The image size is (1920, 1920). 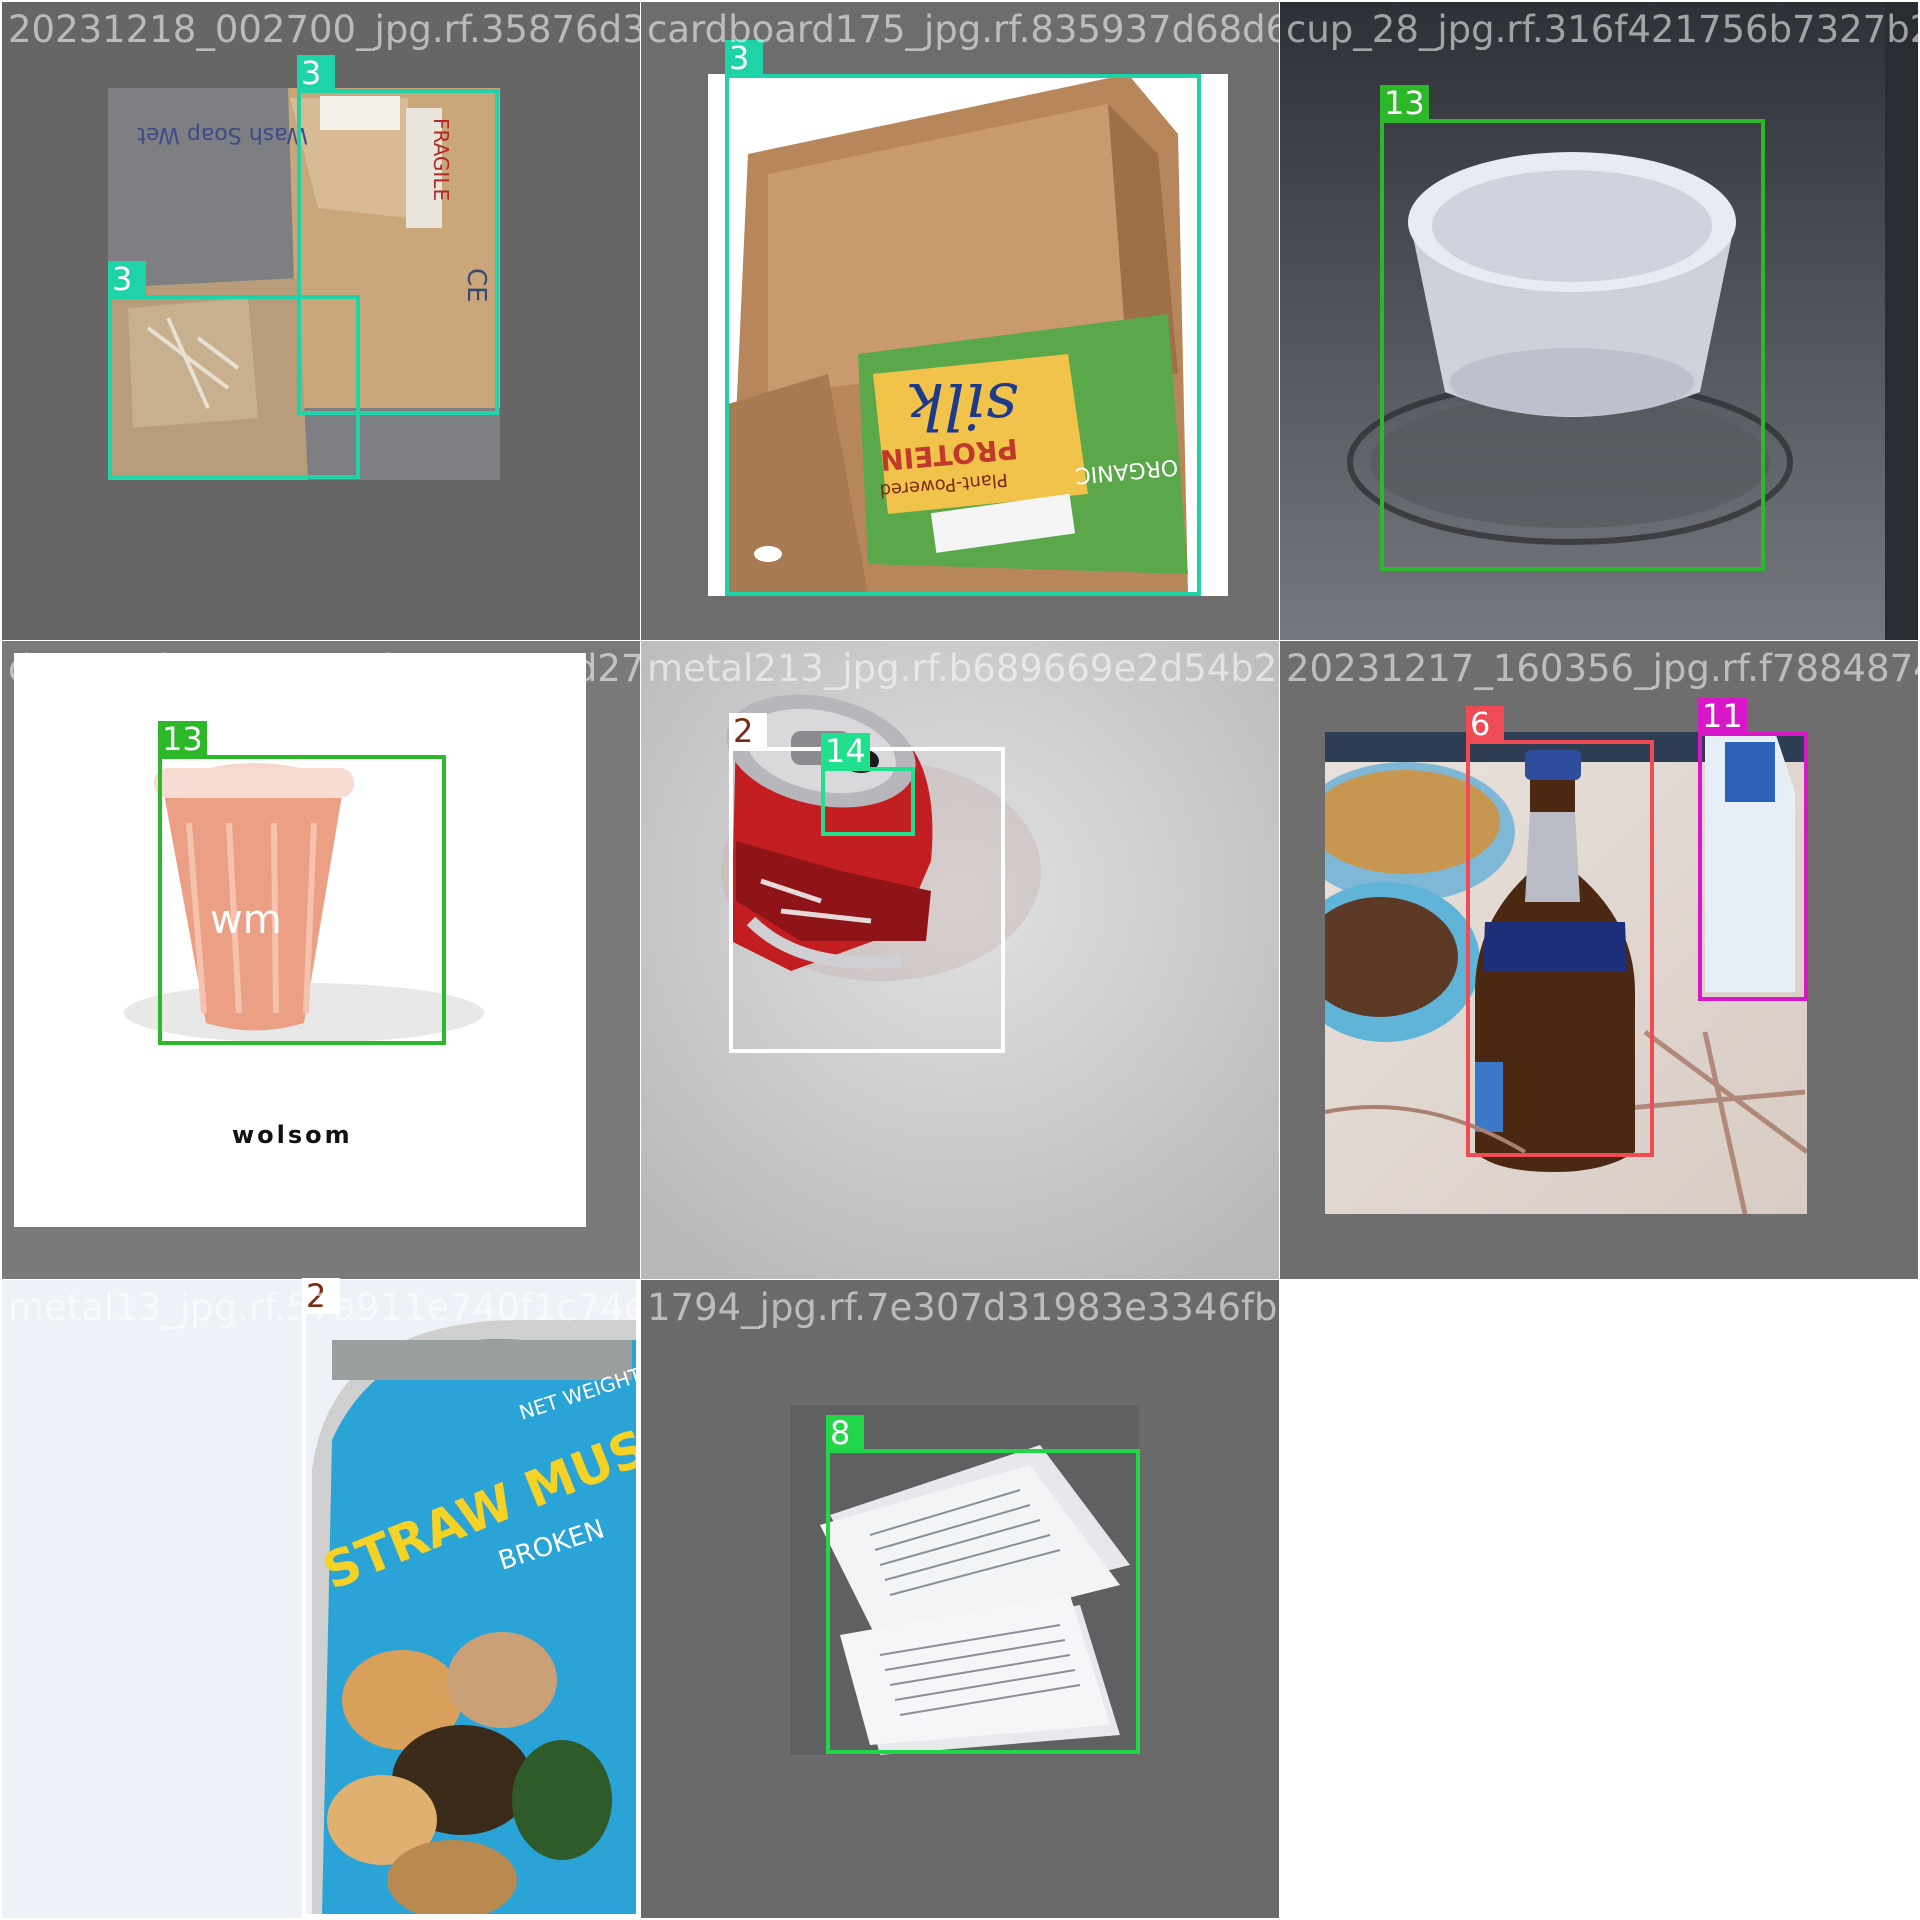 What do you see at coordinates (1485, 724) in the screenshot?
I see `class-label: 6` at bounding box center [1485, 724].